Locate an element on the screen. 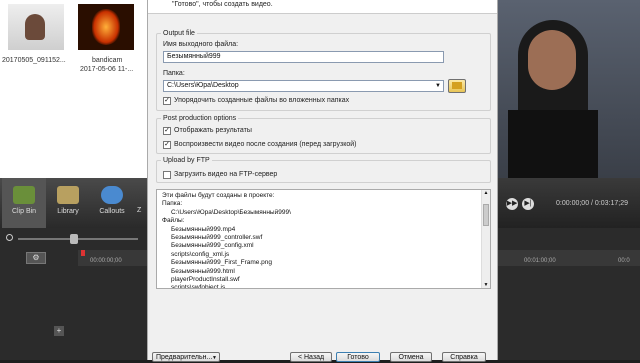  add-track-button: + is located at coordinates (59, 331).